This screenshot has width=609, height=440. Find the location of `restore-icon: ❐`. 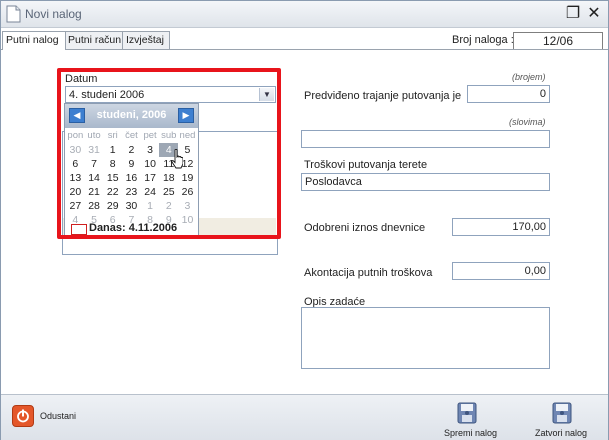

restore-icon: ❐ is located at coordinates (573, 14).